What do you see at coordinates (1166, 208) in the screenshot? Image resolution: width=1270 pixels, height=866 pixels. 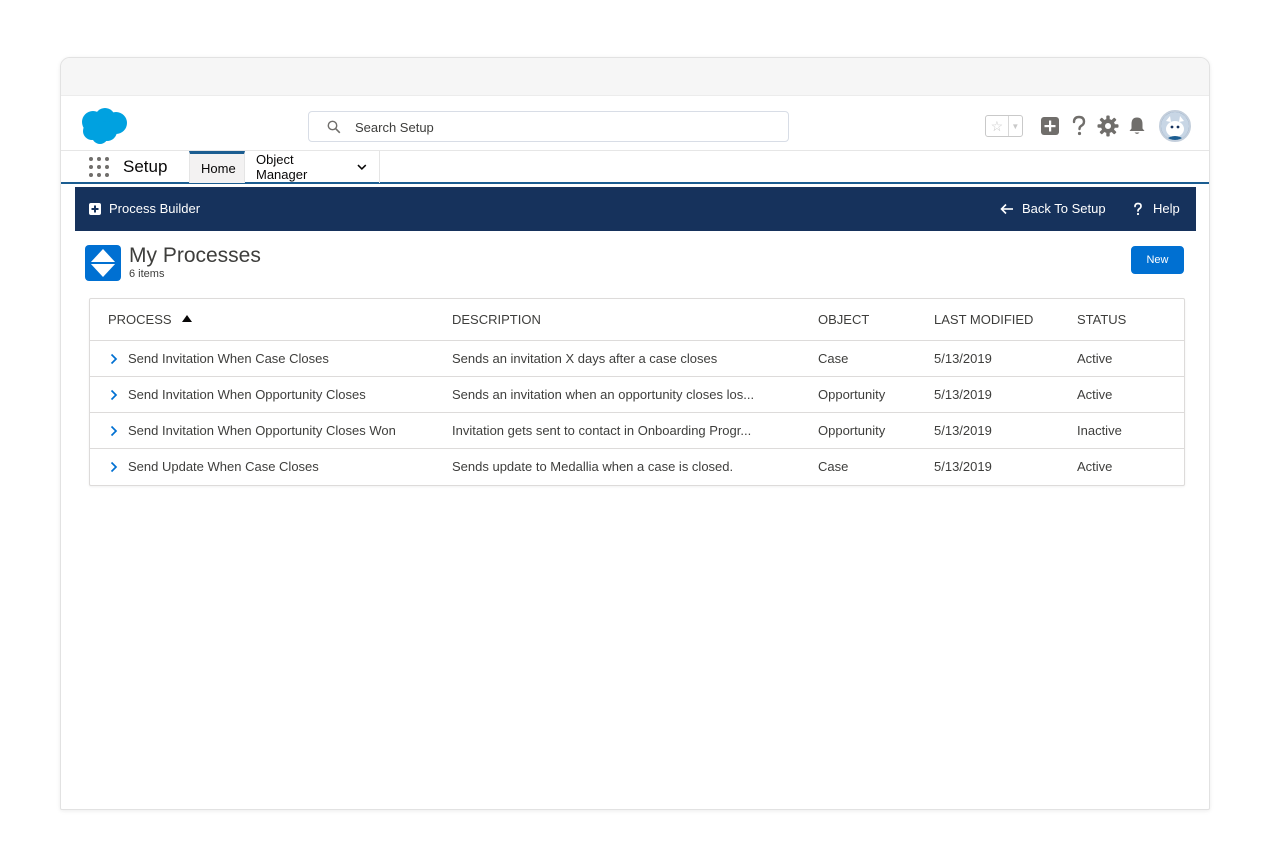 I see `help-label: Help` at bounding box center [1166, 208].